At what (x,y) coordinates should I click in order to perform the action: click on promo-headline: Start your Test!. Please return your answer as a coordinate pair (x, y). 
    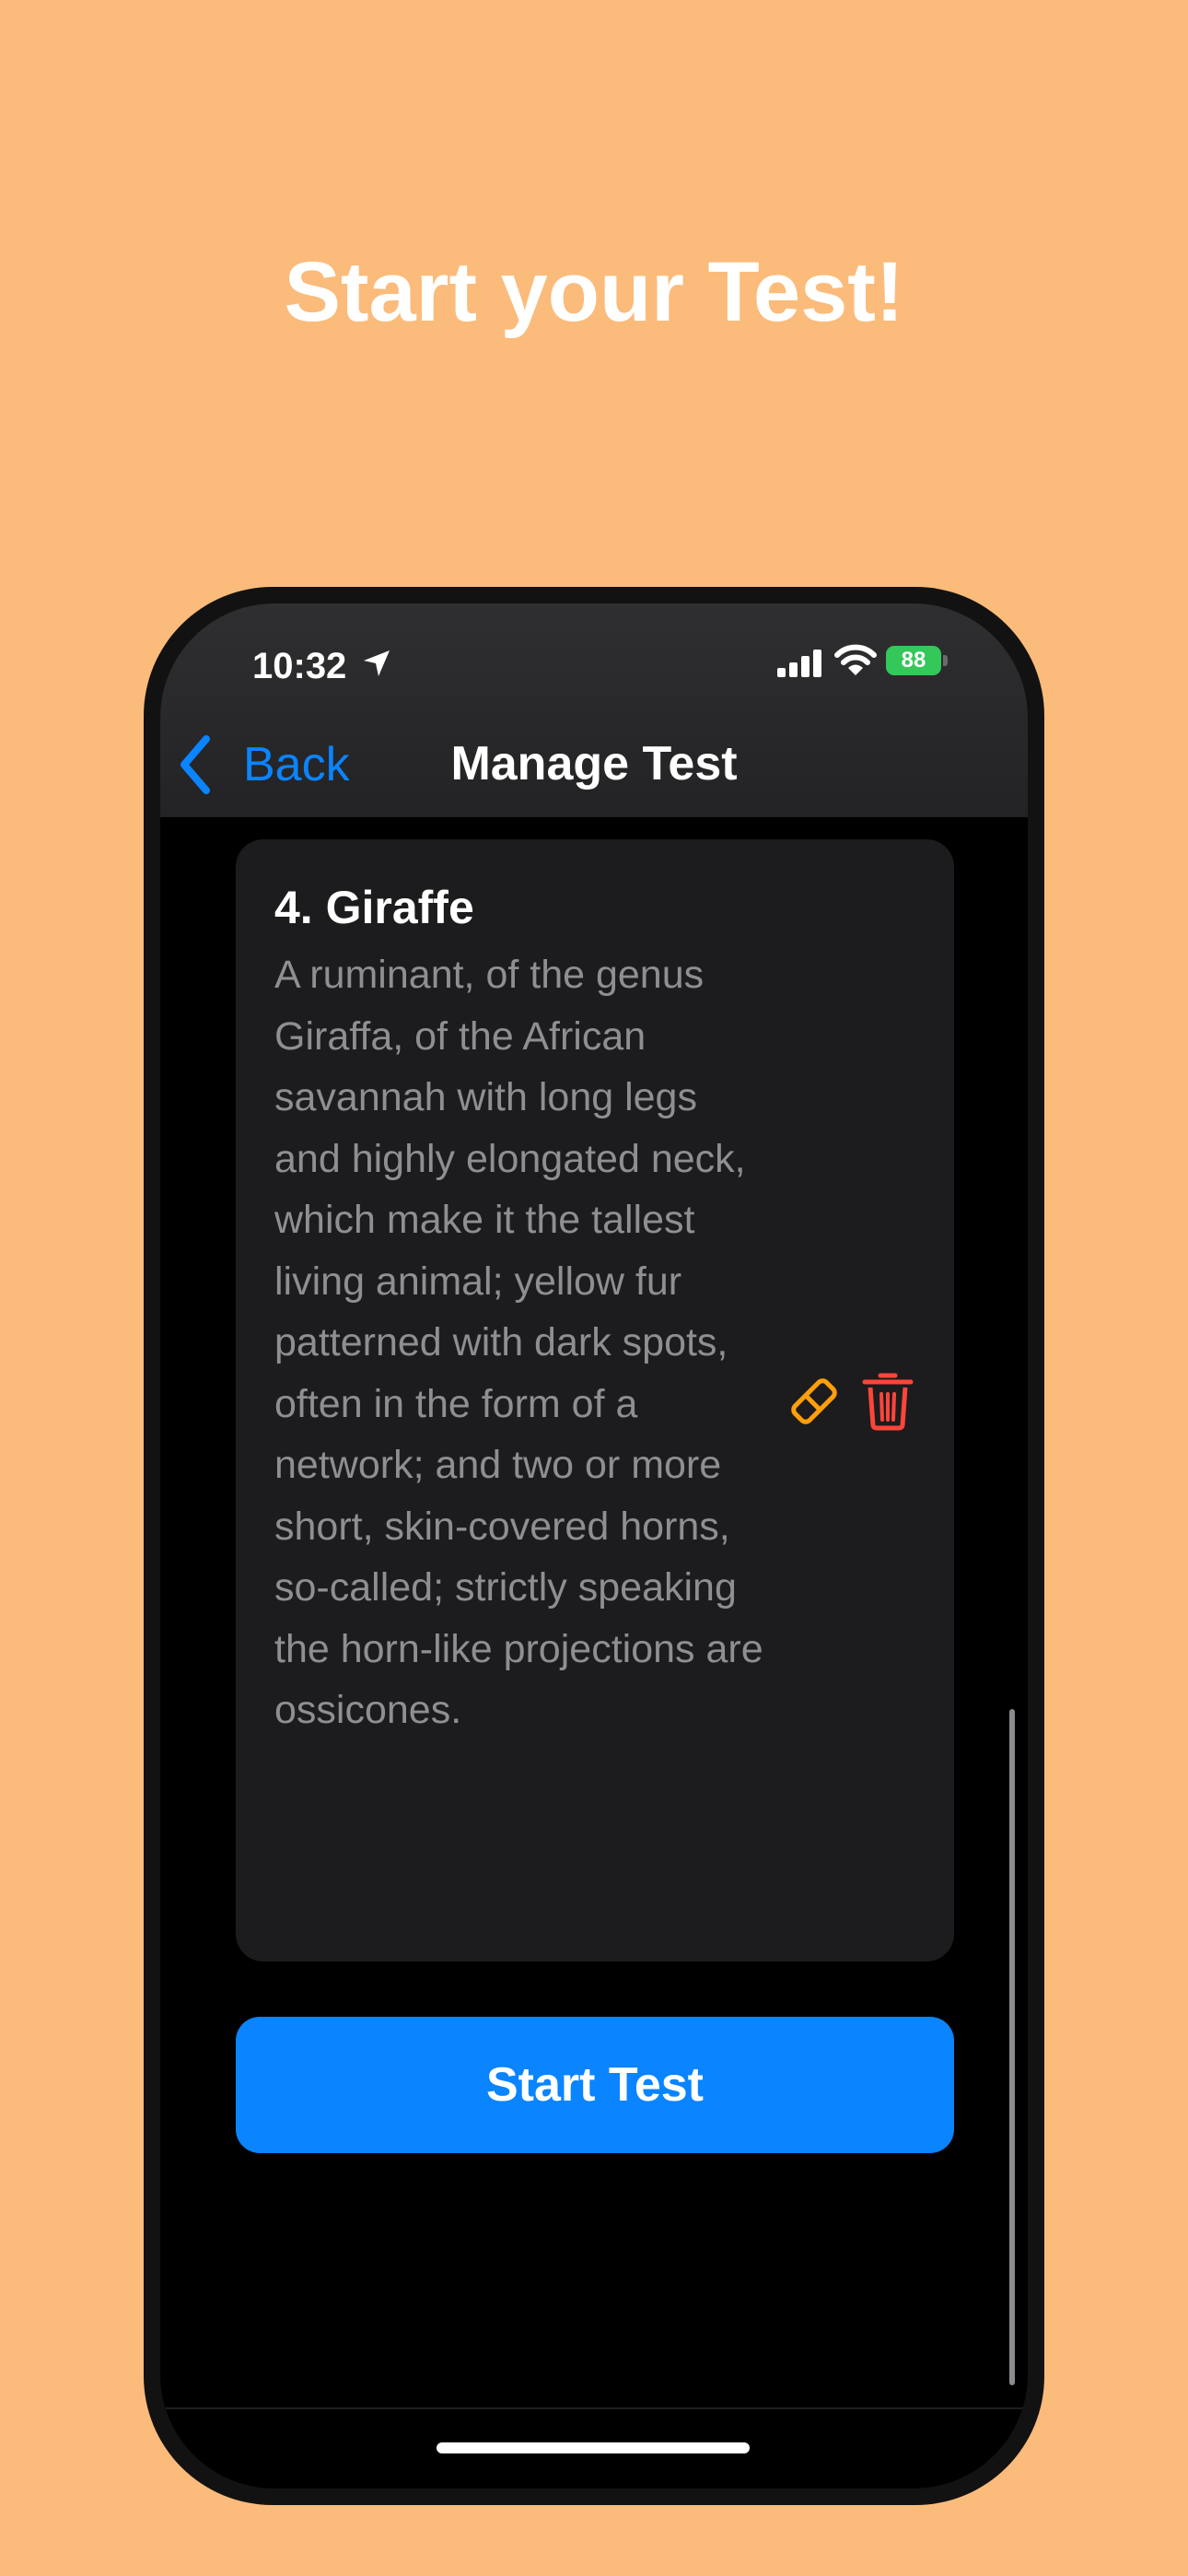
    Looking at the image, I should click on (594, 292).